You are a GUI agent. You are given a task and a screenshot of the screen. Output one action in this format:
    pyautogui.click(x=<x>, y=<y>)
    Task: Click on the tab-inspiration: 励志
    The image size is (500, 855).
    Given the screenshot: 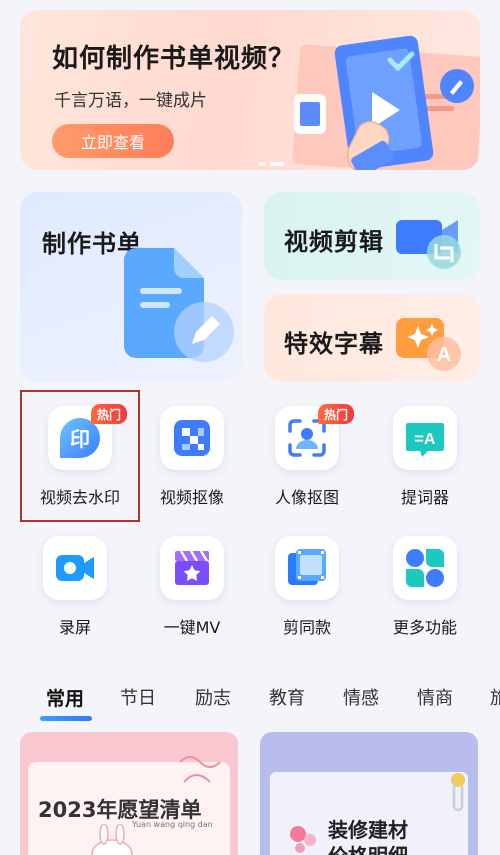 What is the action you would take?
    pyautogui.click(x=213, y=697)
    